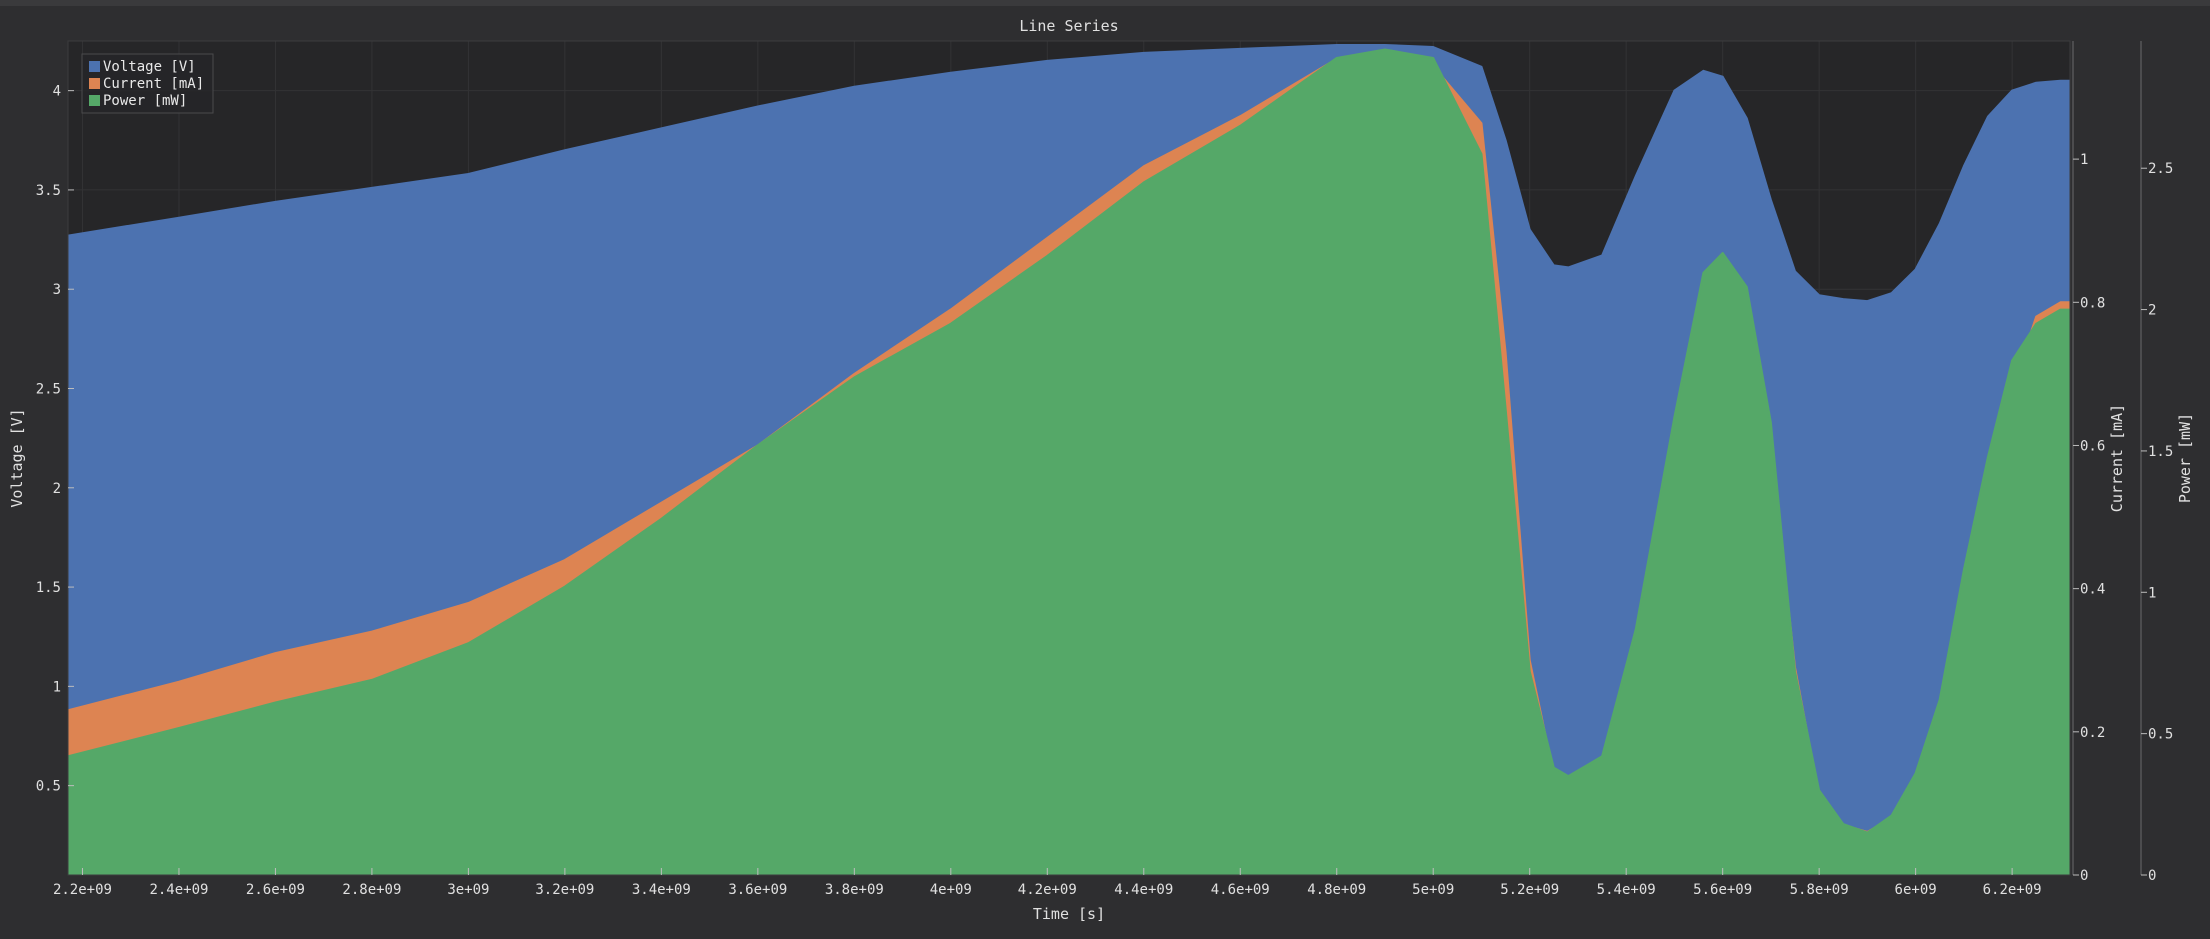 This screenshot has width=2210, height=939. What do you see at coordinates (854, 890) in the screenshot?
I see `x-tick-label: 3.8e+09` at bounding box center [854, 890].